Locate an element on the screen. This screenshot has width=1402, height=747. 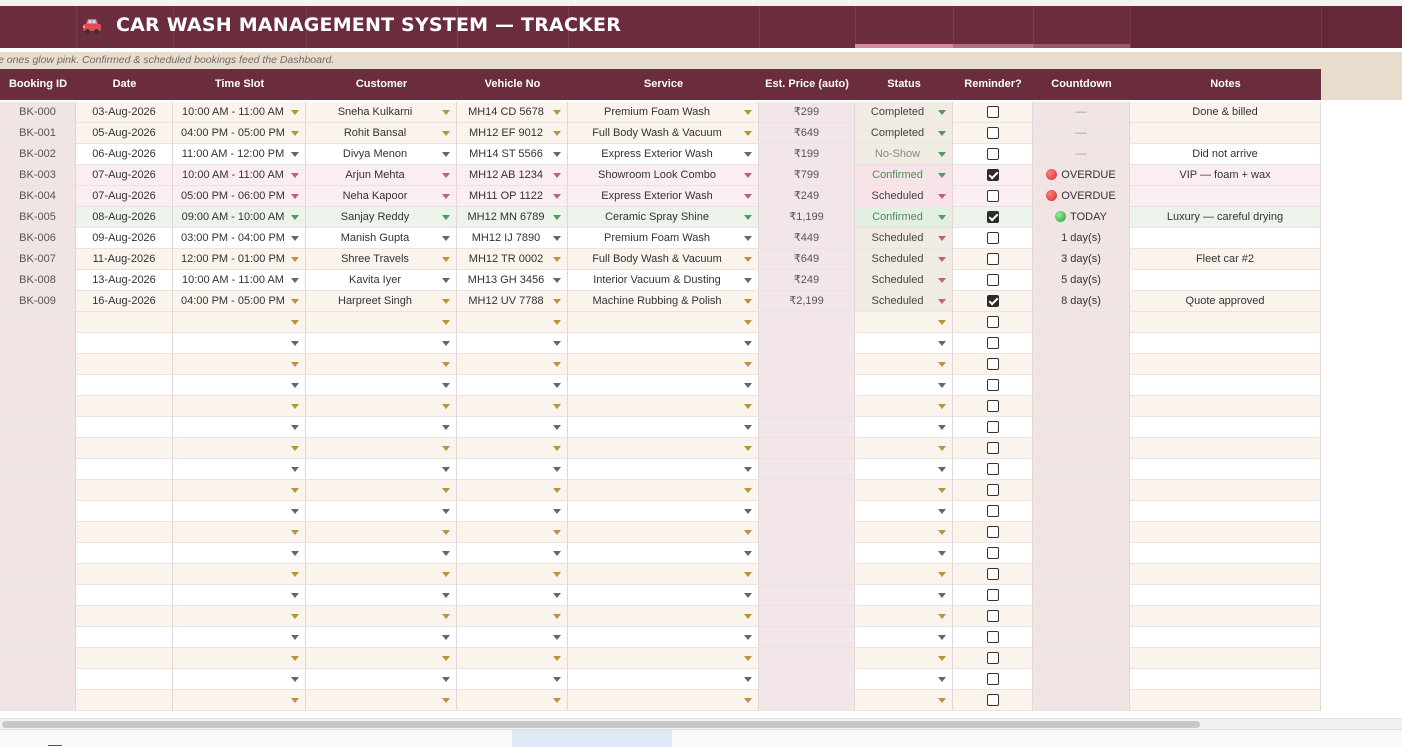
cell-status: No-Show is located at coordinates (904, 154).